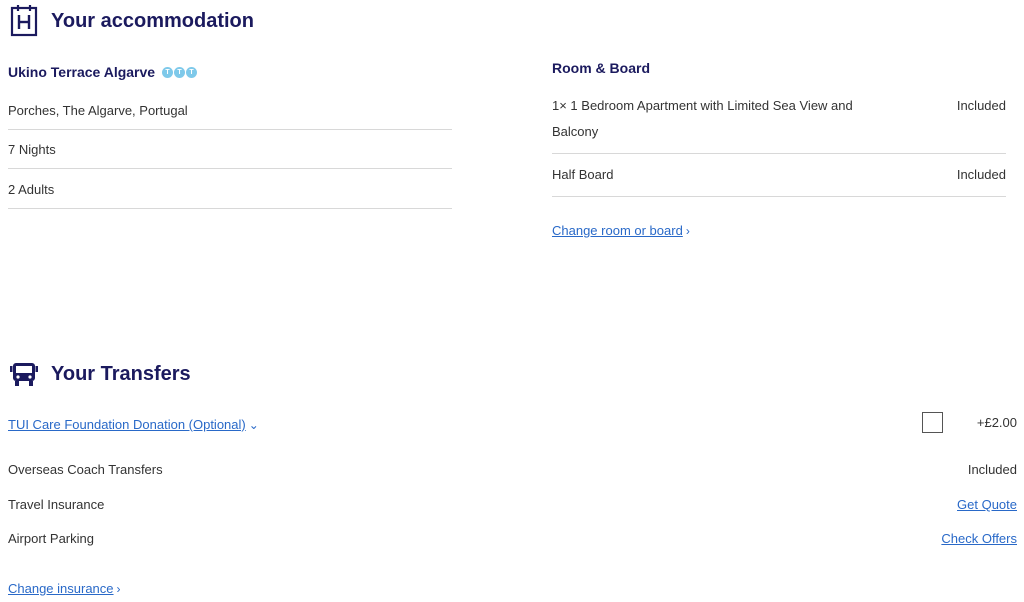 Image resolution: width=1024 pixels, height=602 pixels. I want to click on location-row: Porches, The Algarve, Portugal, so click(230, 111).